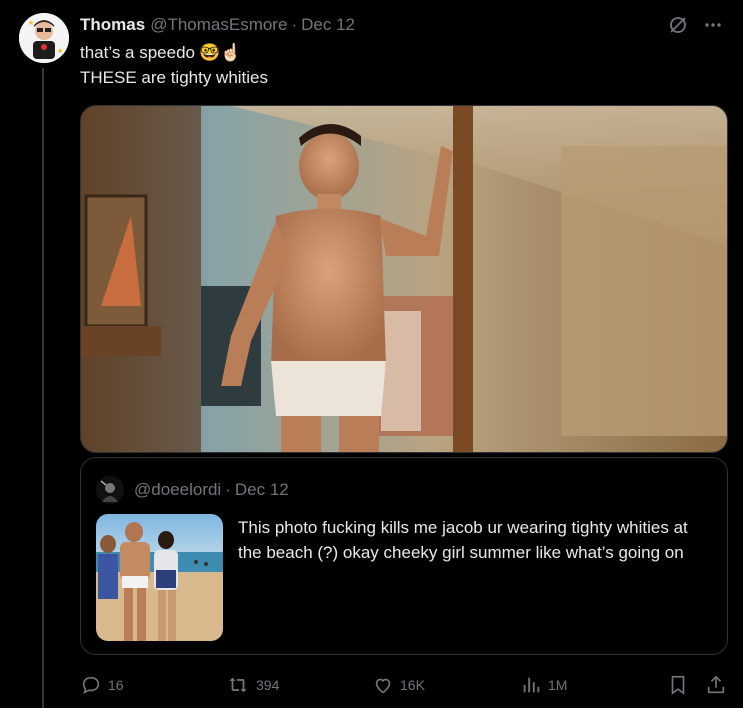 The height and width of the screenshot is (708, 743). Describe the element at coordinates (218, 25) in the screenshot. I see `author-handle: @ThomasEsmore` at that location.